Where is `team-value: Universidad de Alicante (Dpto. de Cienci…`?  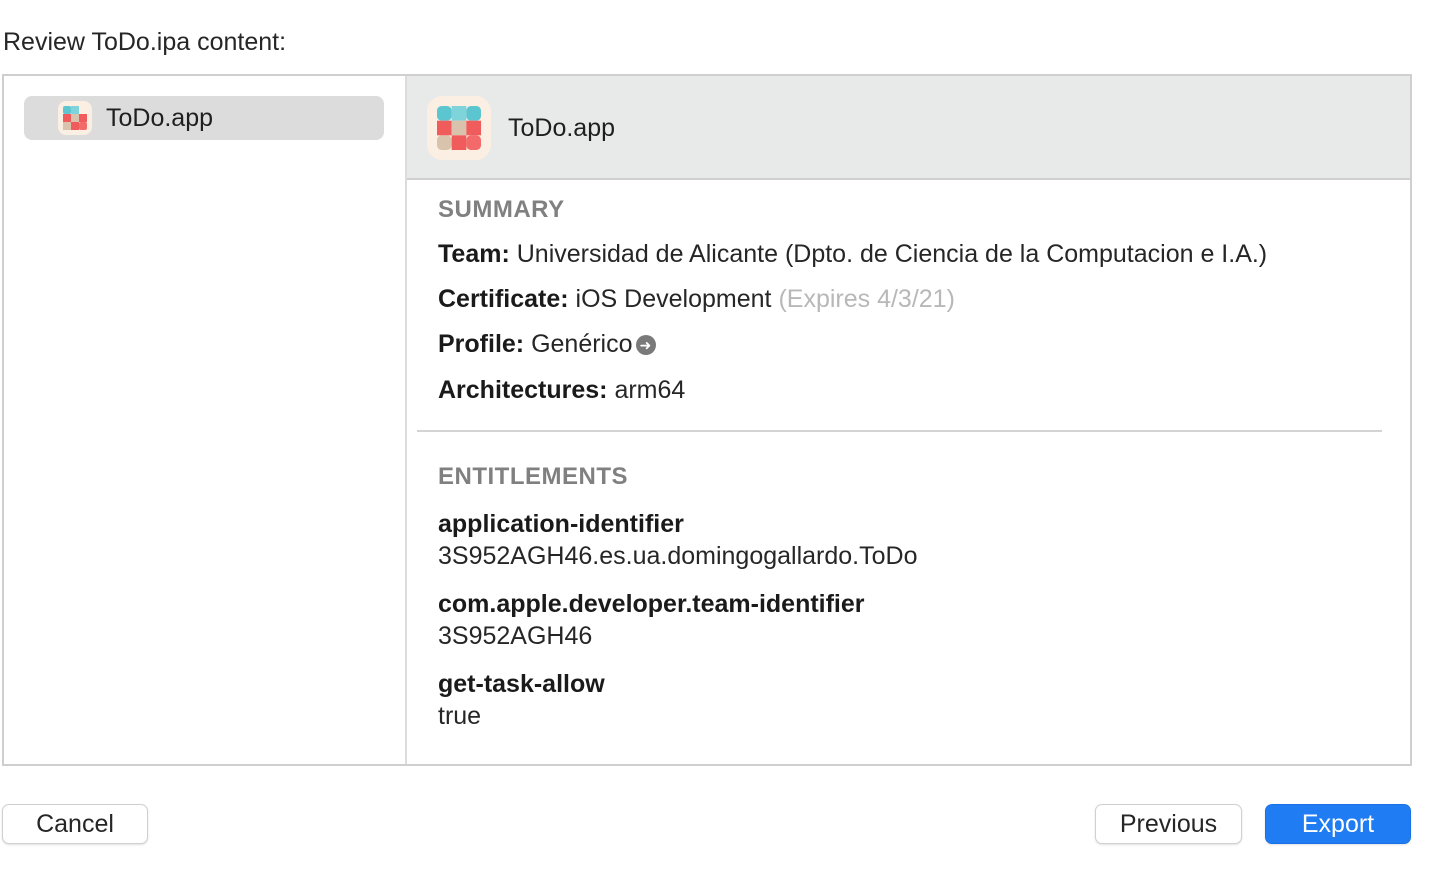 team-value: Universidad de Alicante (Dpto. de Cienci… is located at coordinates (892, 254).